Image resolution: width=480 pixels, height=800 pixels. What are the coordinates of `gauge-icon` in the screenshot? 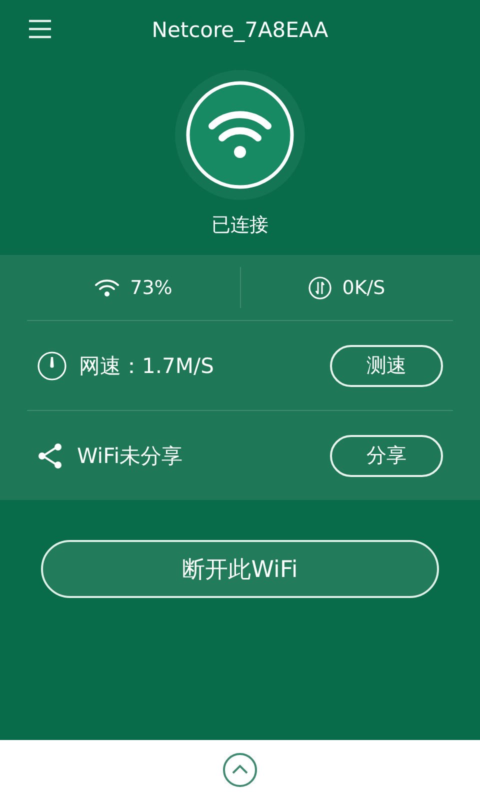 It's located at (52, 365).